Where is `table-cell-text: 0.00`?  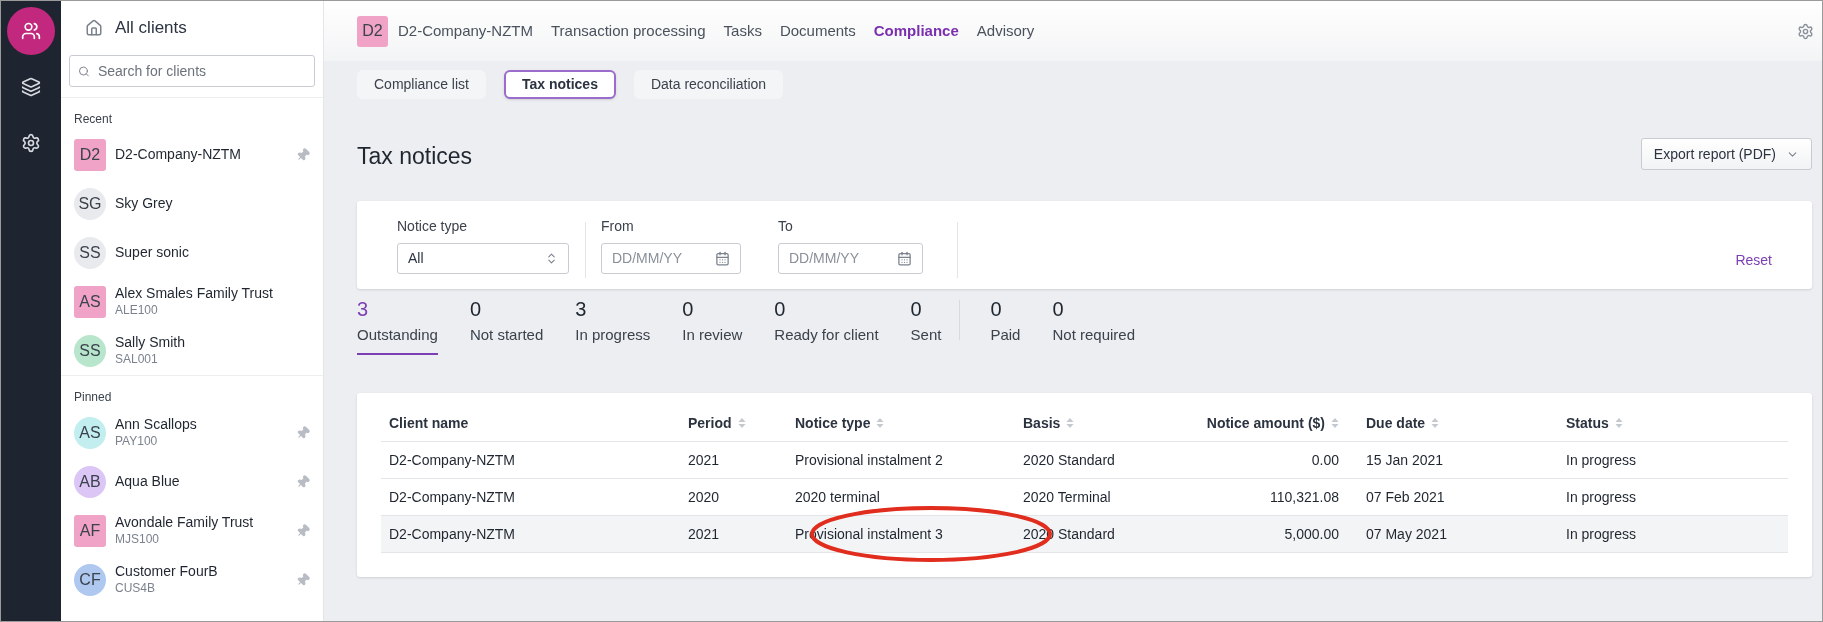
table-cell-text: 0.00 is located at coordinates (1325, 460).